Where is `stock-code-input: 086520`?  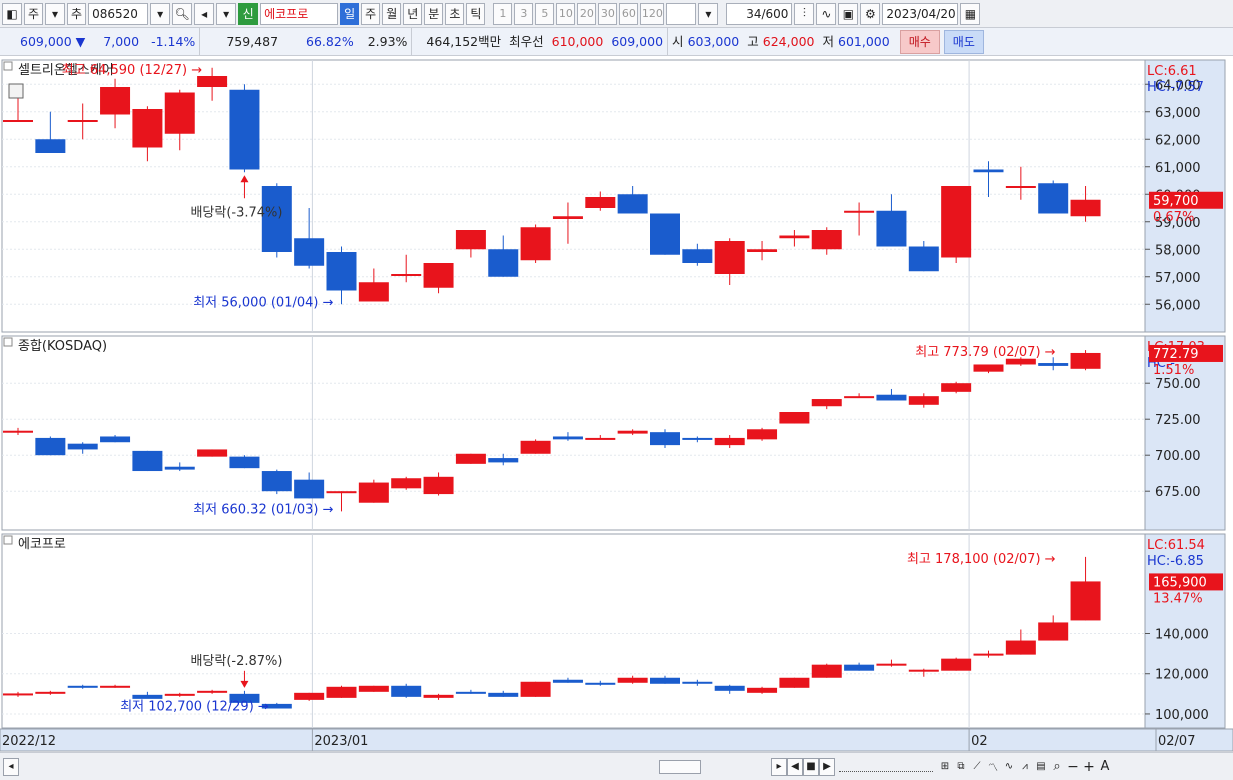 stock-code-input: 086520 is located at coordinates (118, 13).